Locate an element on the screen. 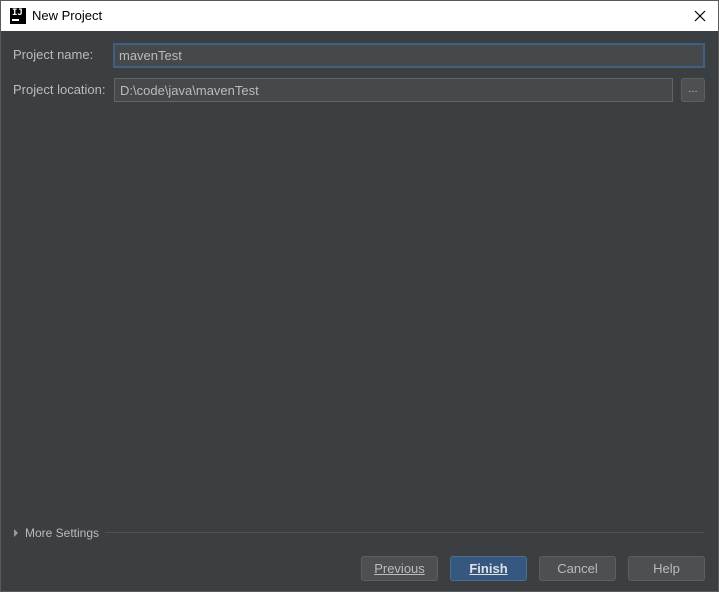 Image resolution: width=719 pixels, height=592 pixels. more-settings-divider is located at coordinates (404, 532).